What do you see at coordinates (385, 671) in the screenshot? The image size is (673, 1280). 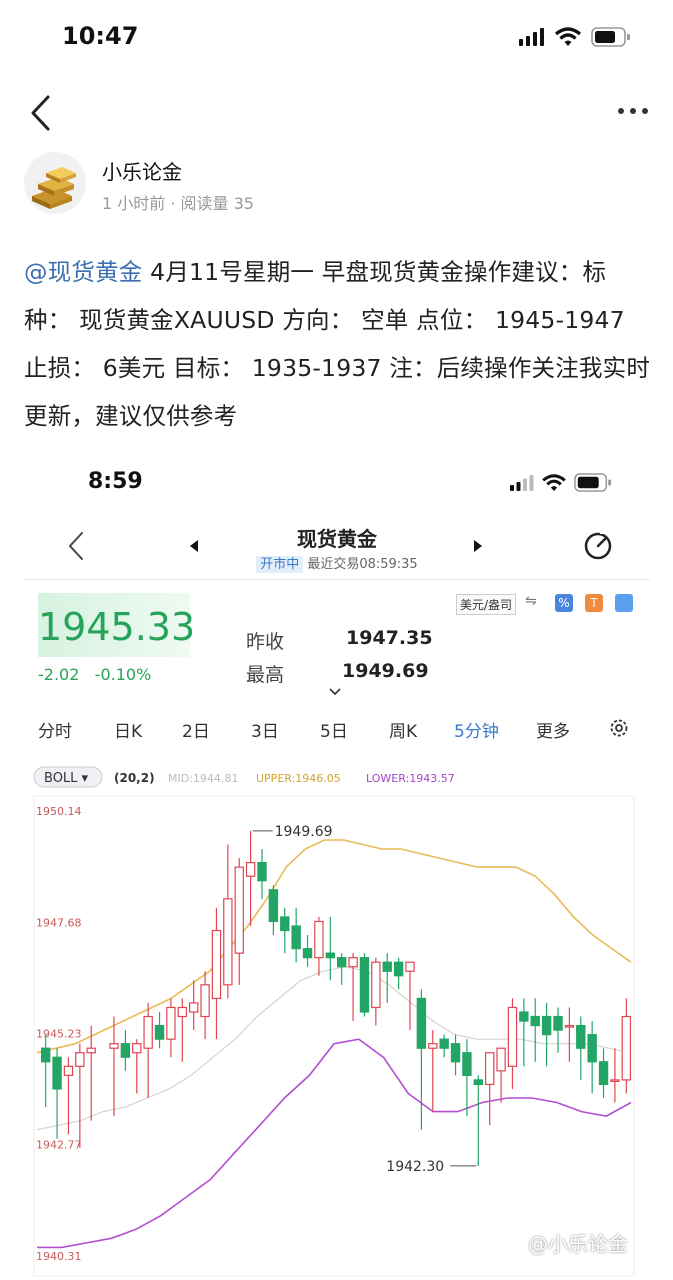 I see `high-value: 1949.69` at bounding box center [385, 671].